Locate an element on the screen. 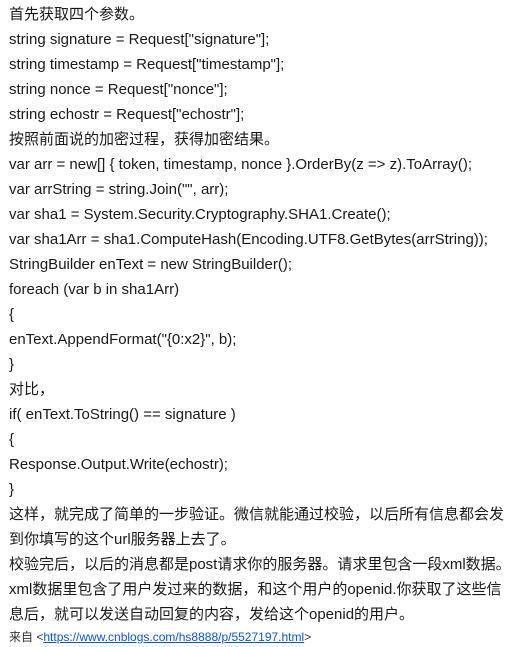 The width and height of the screenshot is (520, 647). content-line: string echostr = Request["echostr"]; is located at coordinates (127, 114).